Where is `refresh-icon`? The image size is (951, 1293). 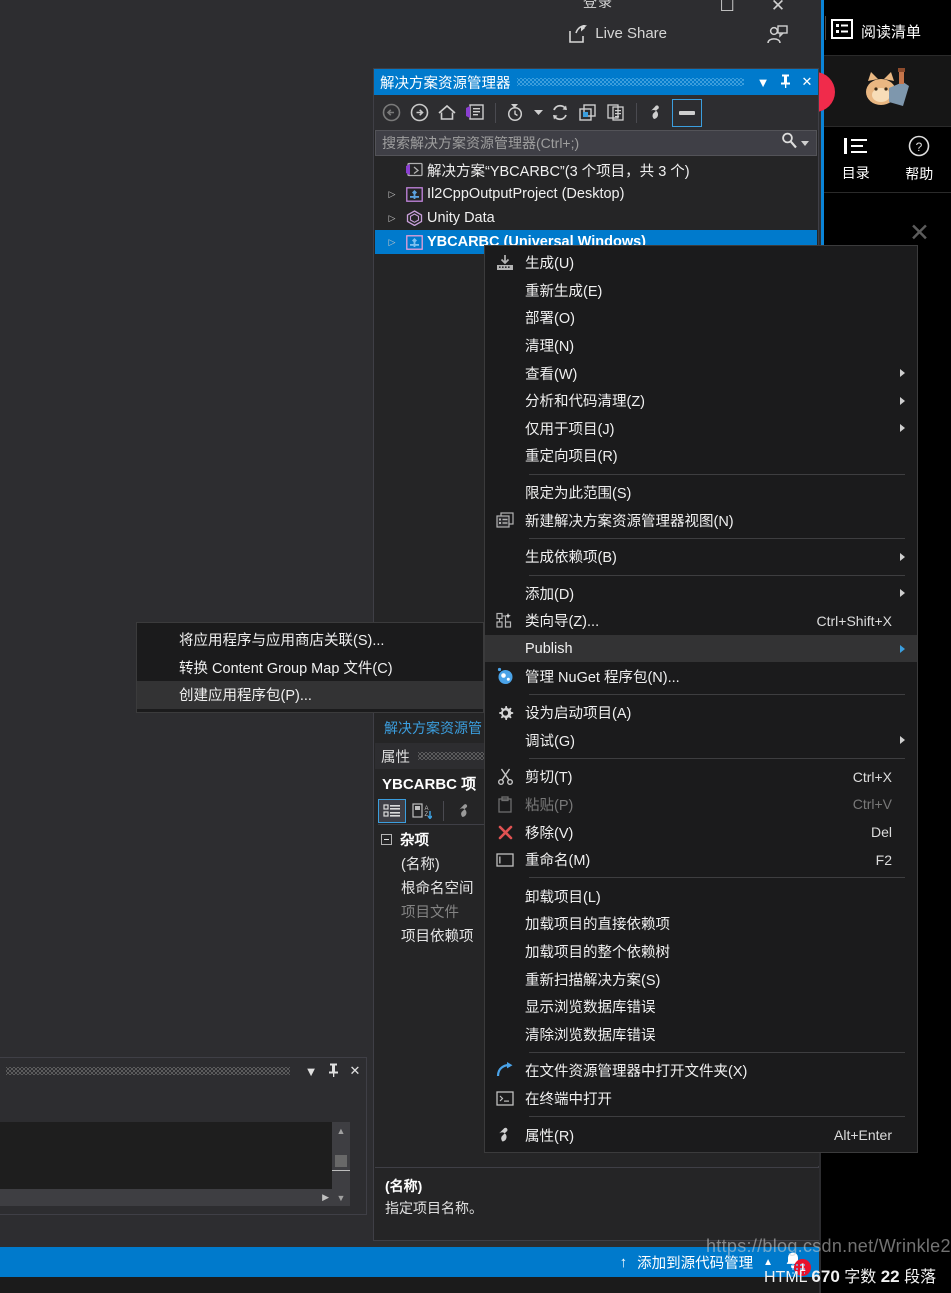 refresh-icon is located at coordinates (560, 113).